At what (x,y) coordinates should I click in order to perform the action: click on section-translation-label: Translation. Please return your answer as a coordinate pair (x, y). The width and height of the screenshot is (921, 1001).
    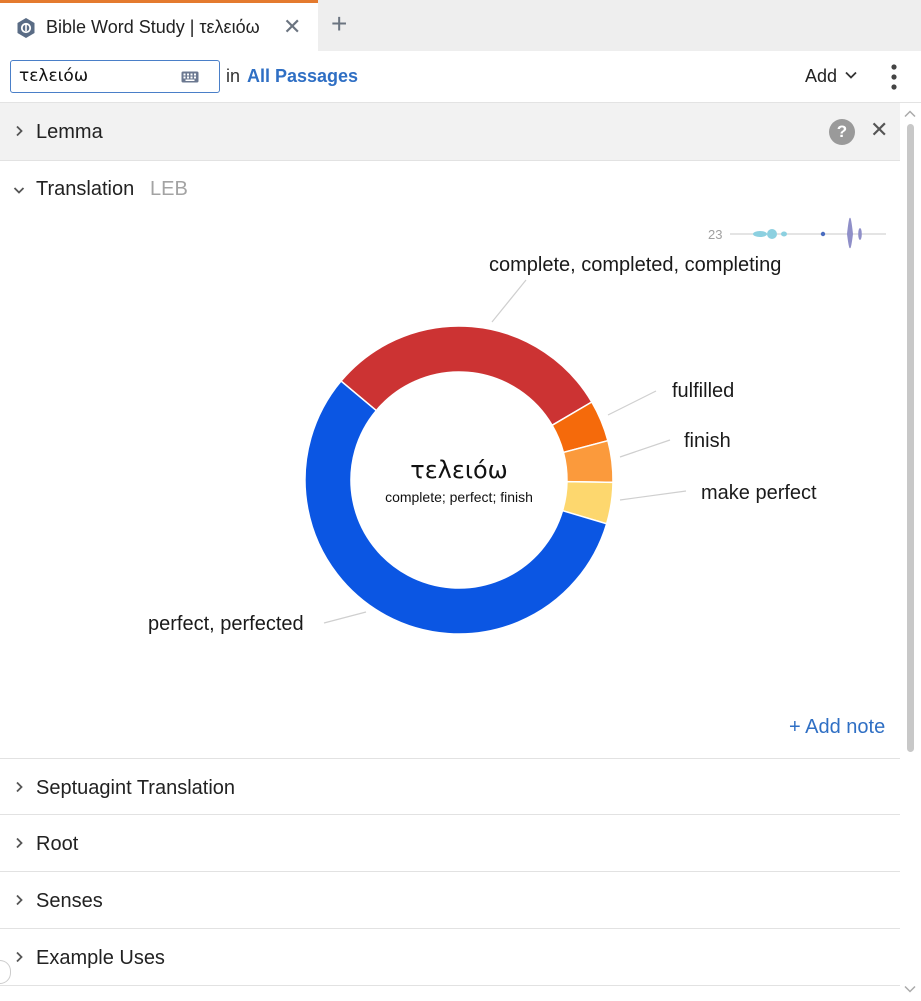
    Looking at the image, I should click on (85, 189).